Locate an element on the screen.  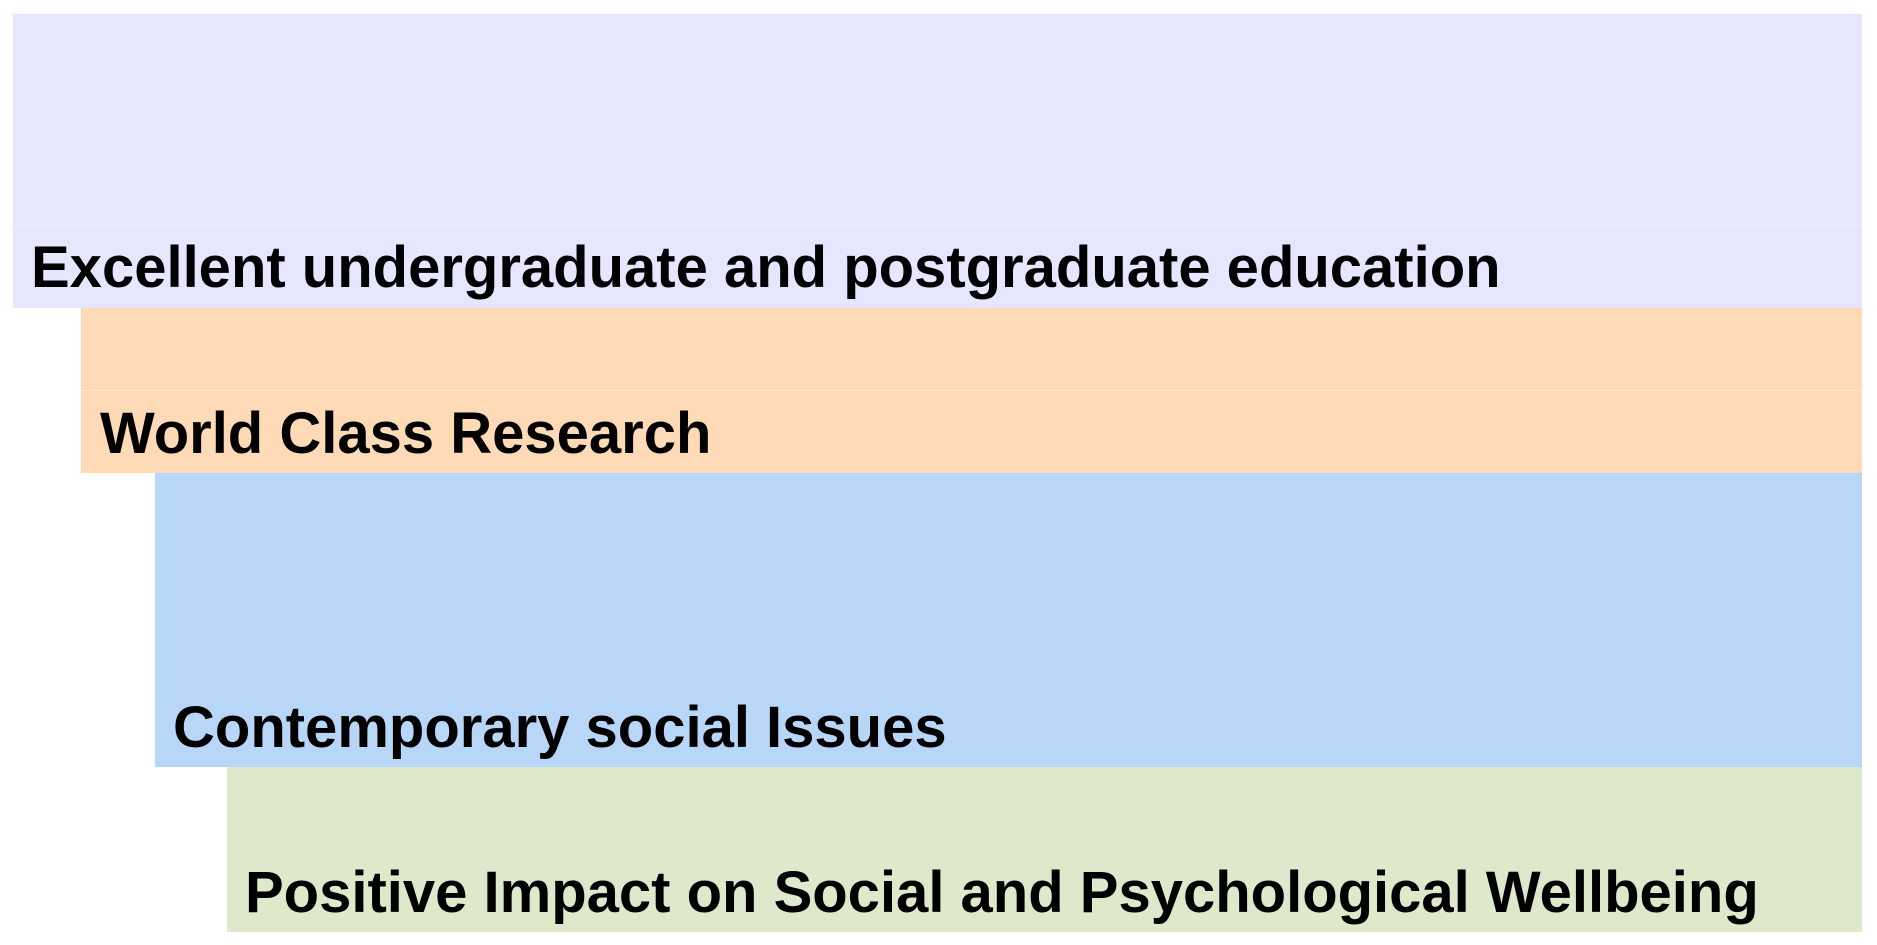
level-3-label: Contemporary social Issues is located at coordinates (560, 727).